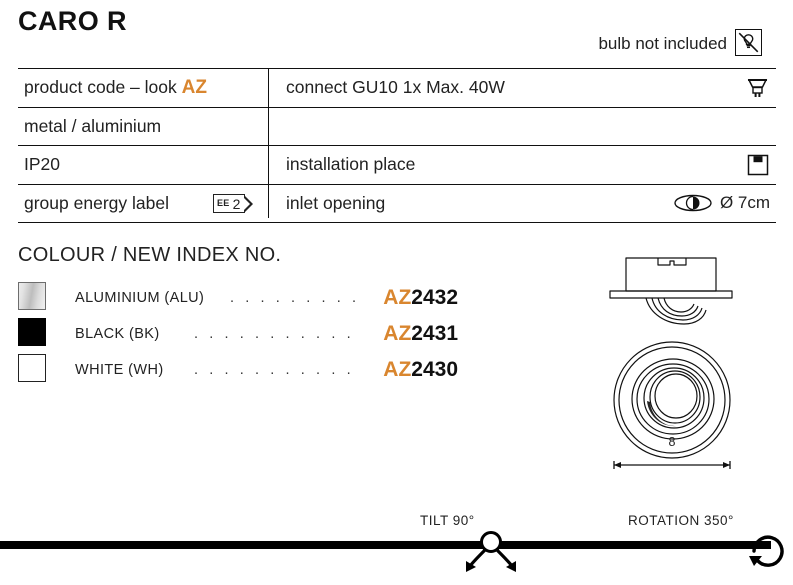  I want to click on page-title: CARO R, so click(72, 21).